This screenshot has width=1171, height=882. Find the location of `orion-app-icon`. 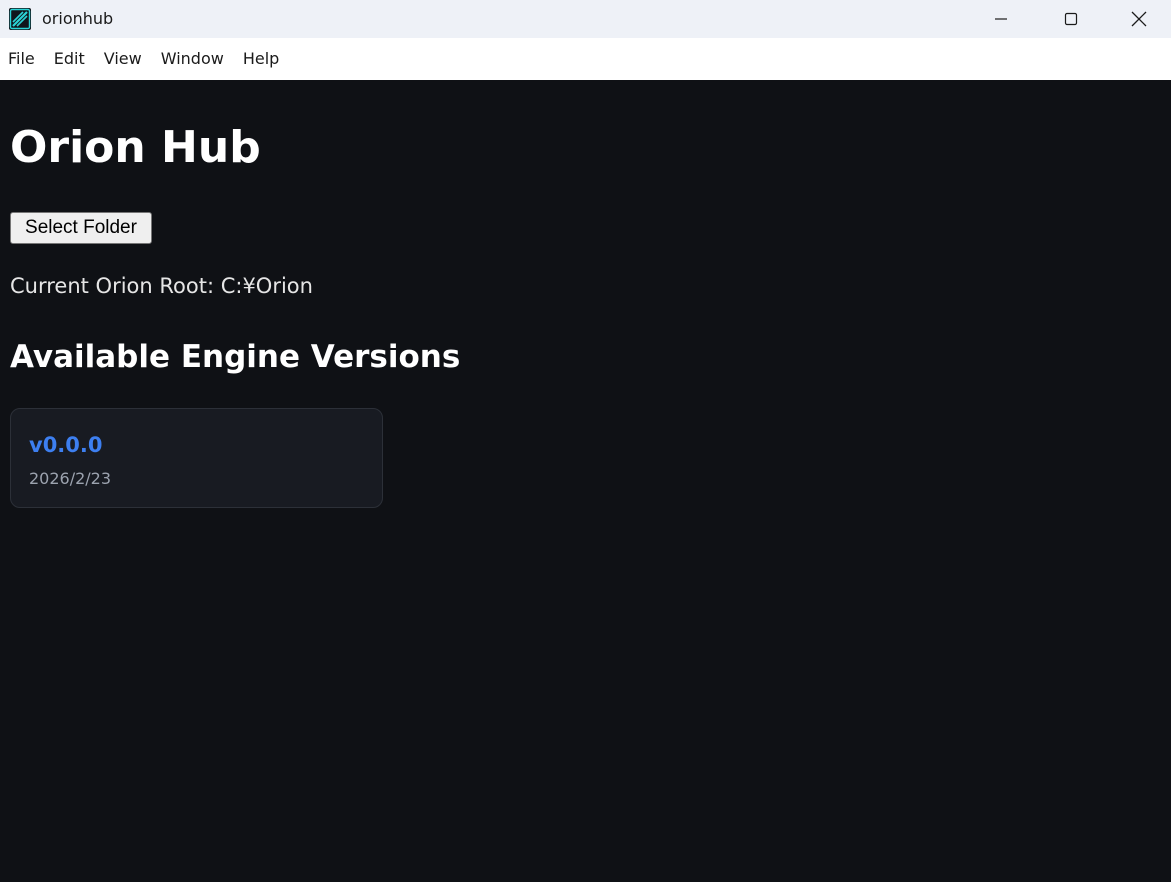

orion-app-icon is located at coordinates (20, 19).